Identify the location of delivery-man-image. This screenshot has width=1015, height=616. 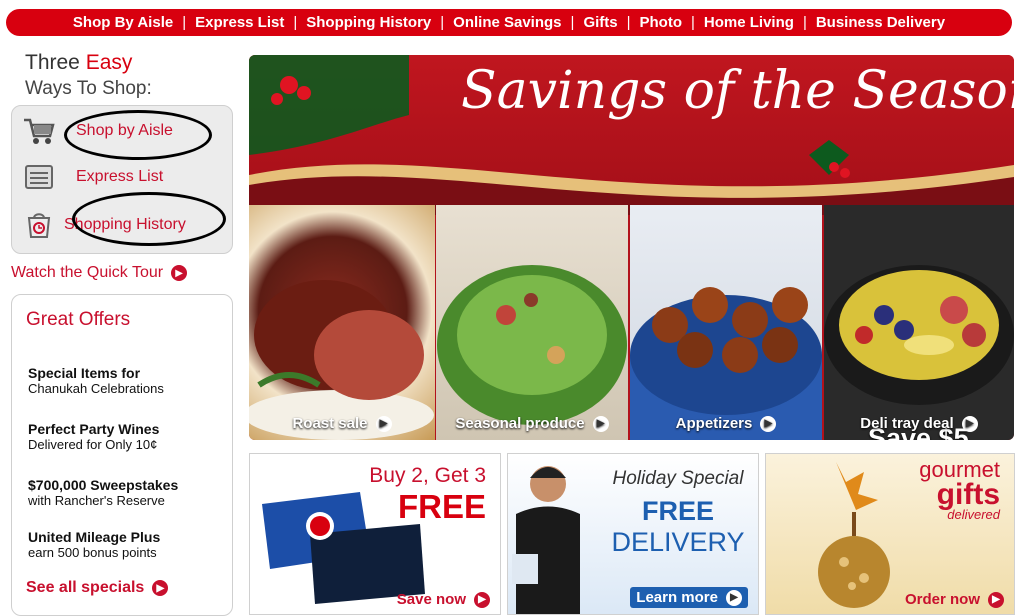
(546, 540).